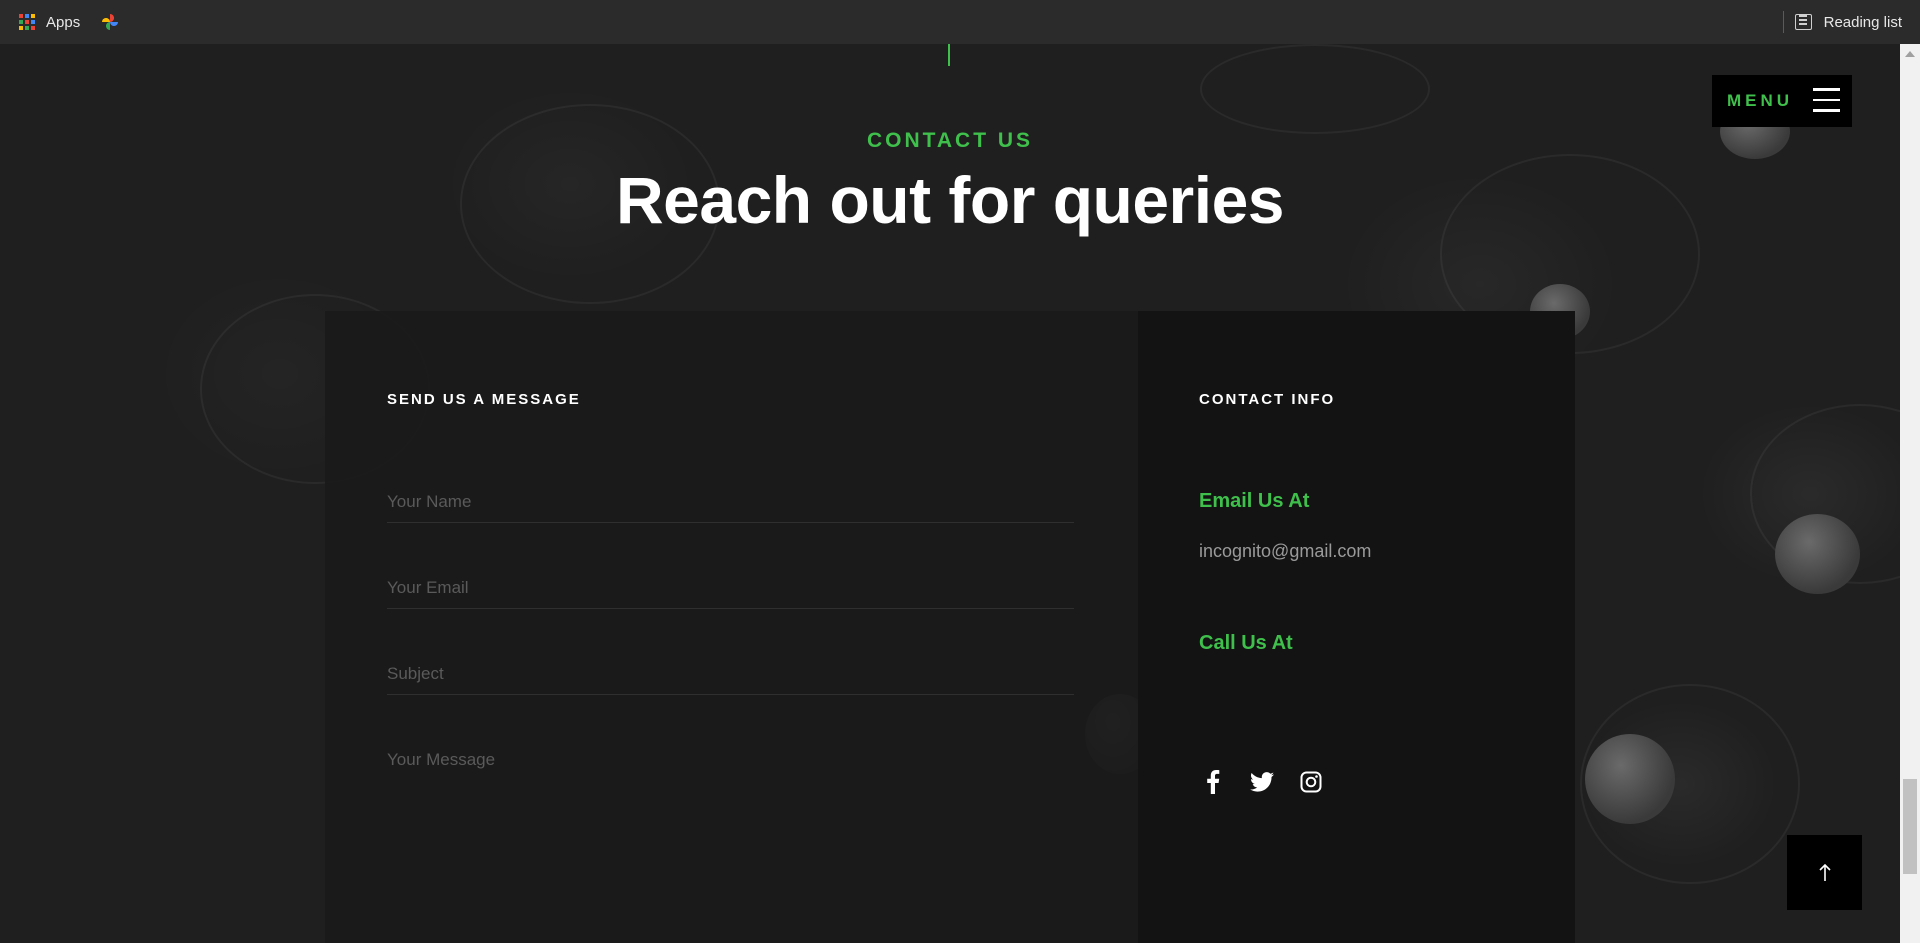  I want to click on contact-info-title: CONTACT INFO, so click(1267, 399).